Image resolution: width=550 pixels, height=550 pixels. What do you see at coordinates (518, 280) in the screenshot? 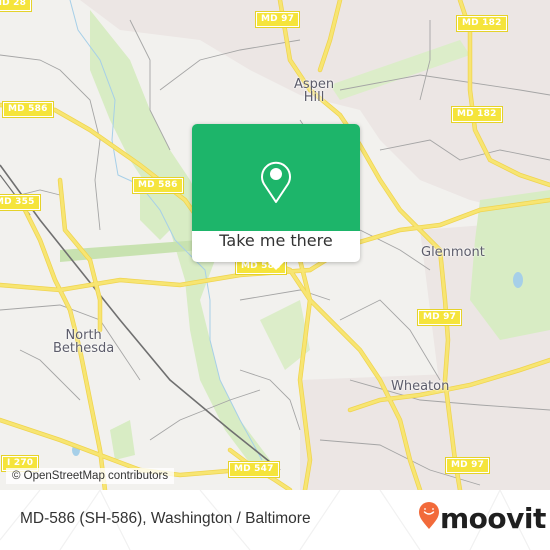
I see `water-body` at bounding box center [518, 280].